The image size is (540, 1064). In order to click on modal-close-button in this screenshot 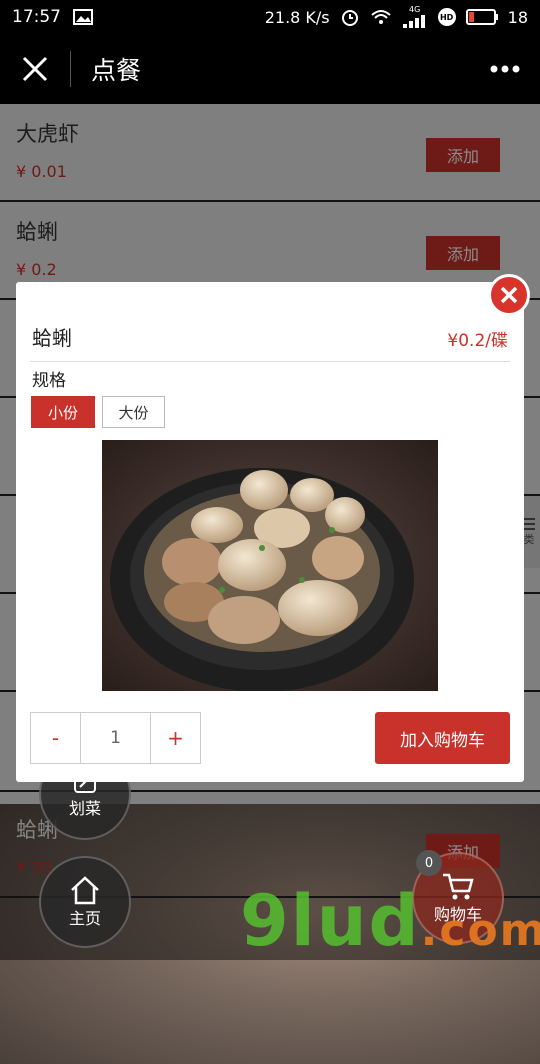, I will do `click(509, 295)`.